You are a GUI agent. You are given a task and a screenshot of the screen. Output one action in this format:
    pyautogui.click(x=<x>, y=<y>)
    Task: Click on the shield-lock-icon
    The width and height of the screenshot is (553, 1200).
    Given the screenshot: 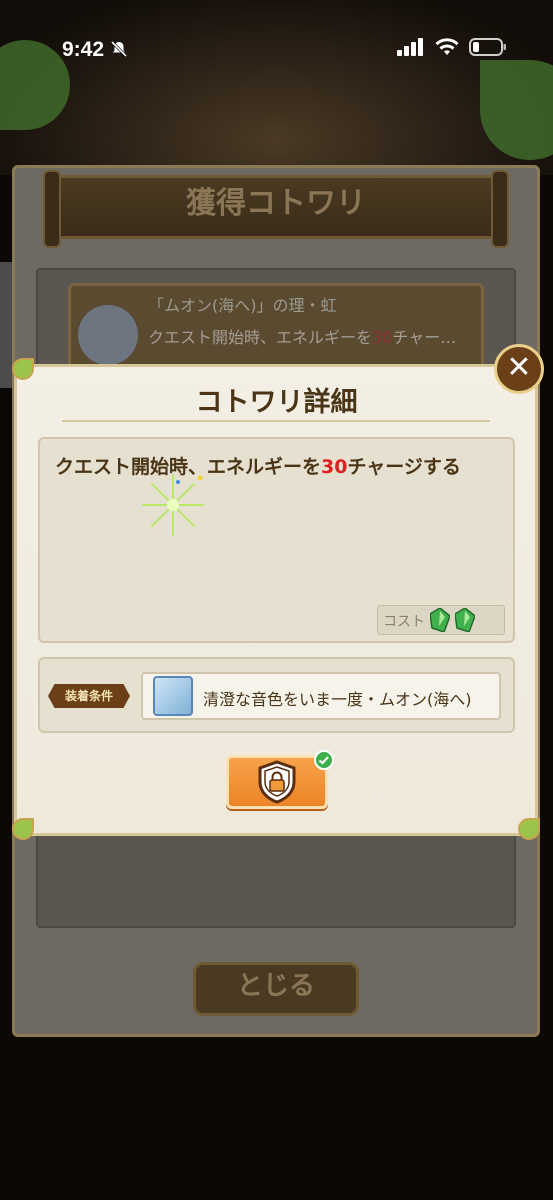 What is the action you would take?
    pyautogui.click(x=277, y=782)
    